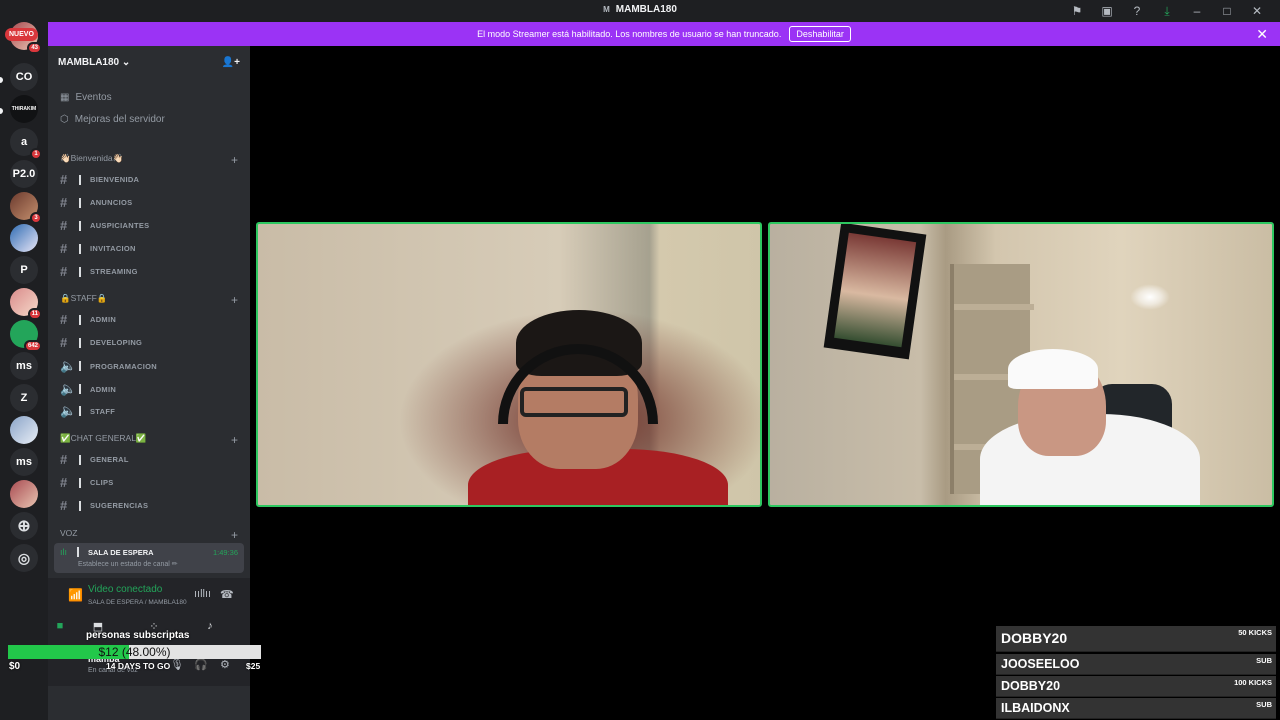  Describe the element at coordinates (820, 34) in the screenshot. I see `disable-streamer-button: Deshabilitar` at that location.